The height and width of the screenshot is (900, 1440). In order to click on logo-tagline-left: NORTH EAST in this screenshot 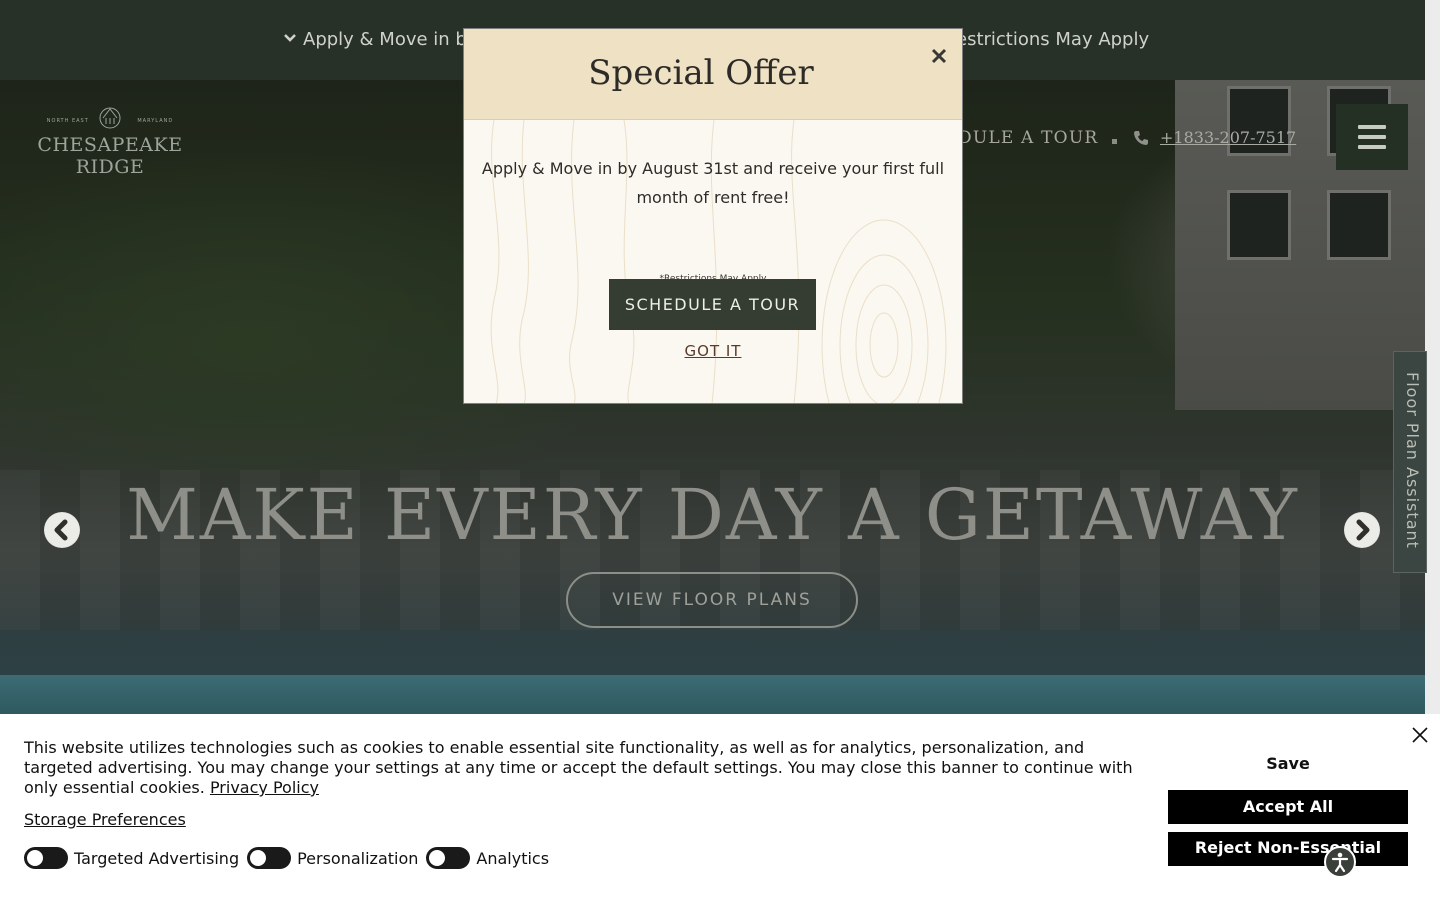, I will do `click(67, 121)`.